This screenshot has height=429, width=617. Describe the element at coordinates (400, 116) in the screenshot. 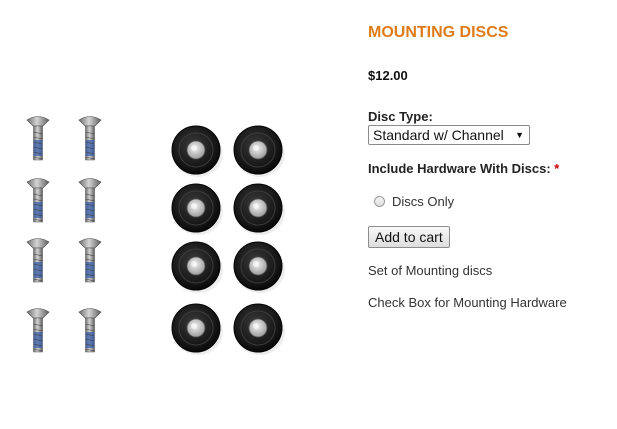

I see `disc-type-label: Disc Type:` at that location.